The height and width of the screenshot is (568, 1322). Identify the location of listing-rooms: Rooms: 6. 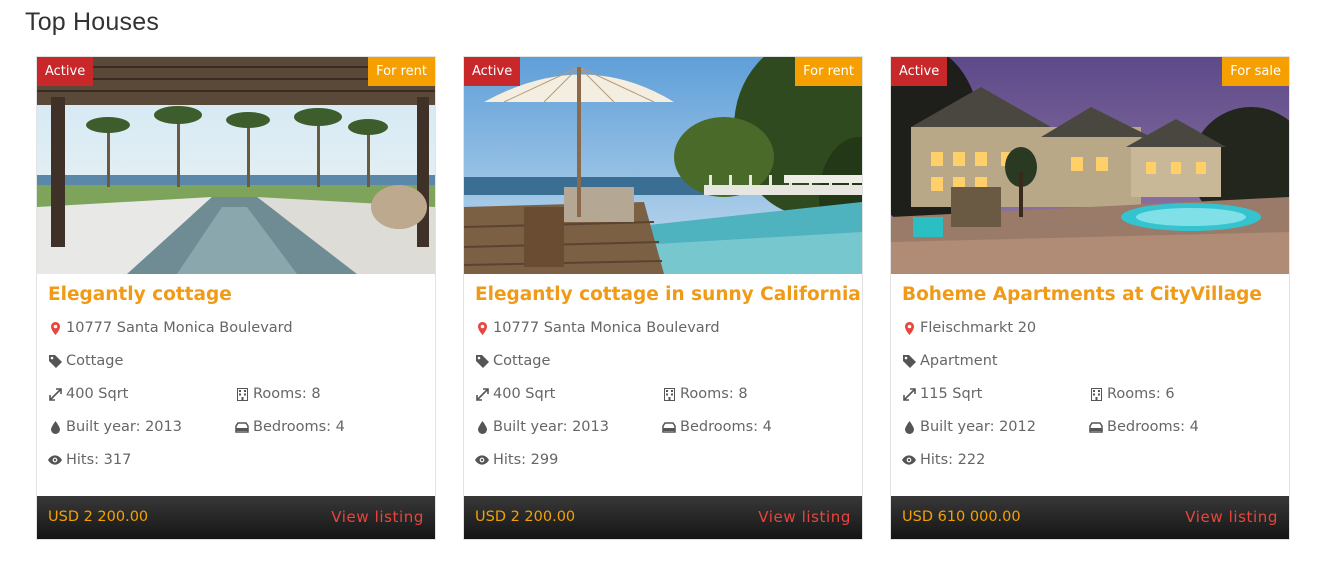
(1132, 394).